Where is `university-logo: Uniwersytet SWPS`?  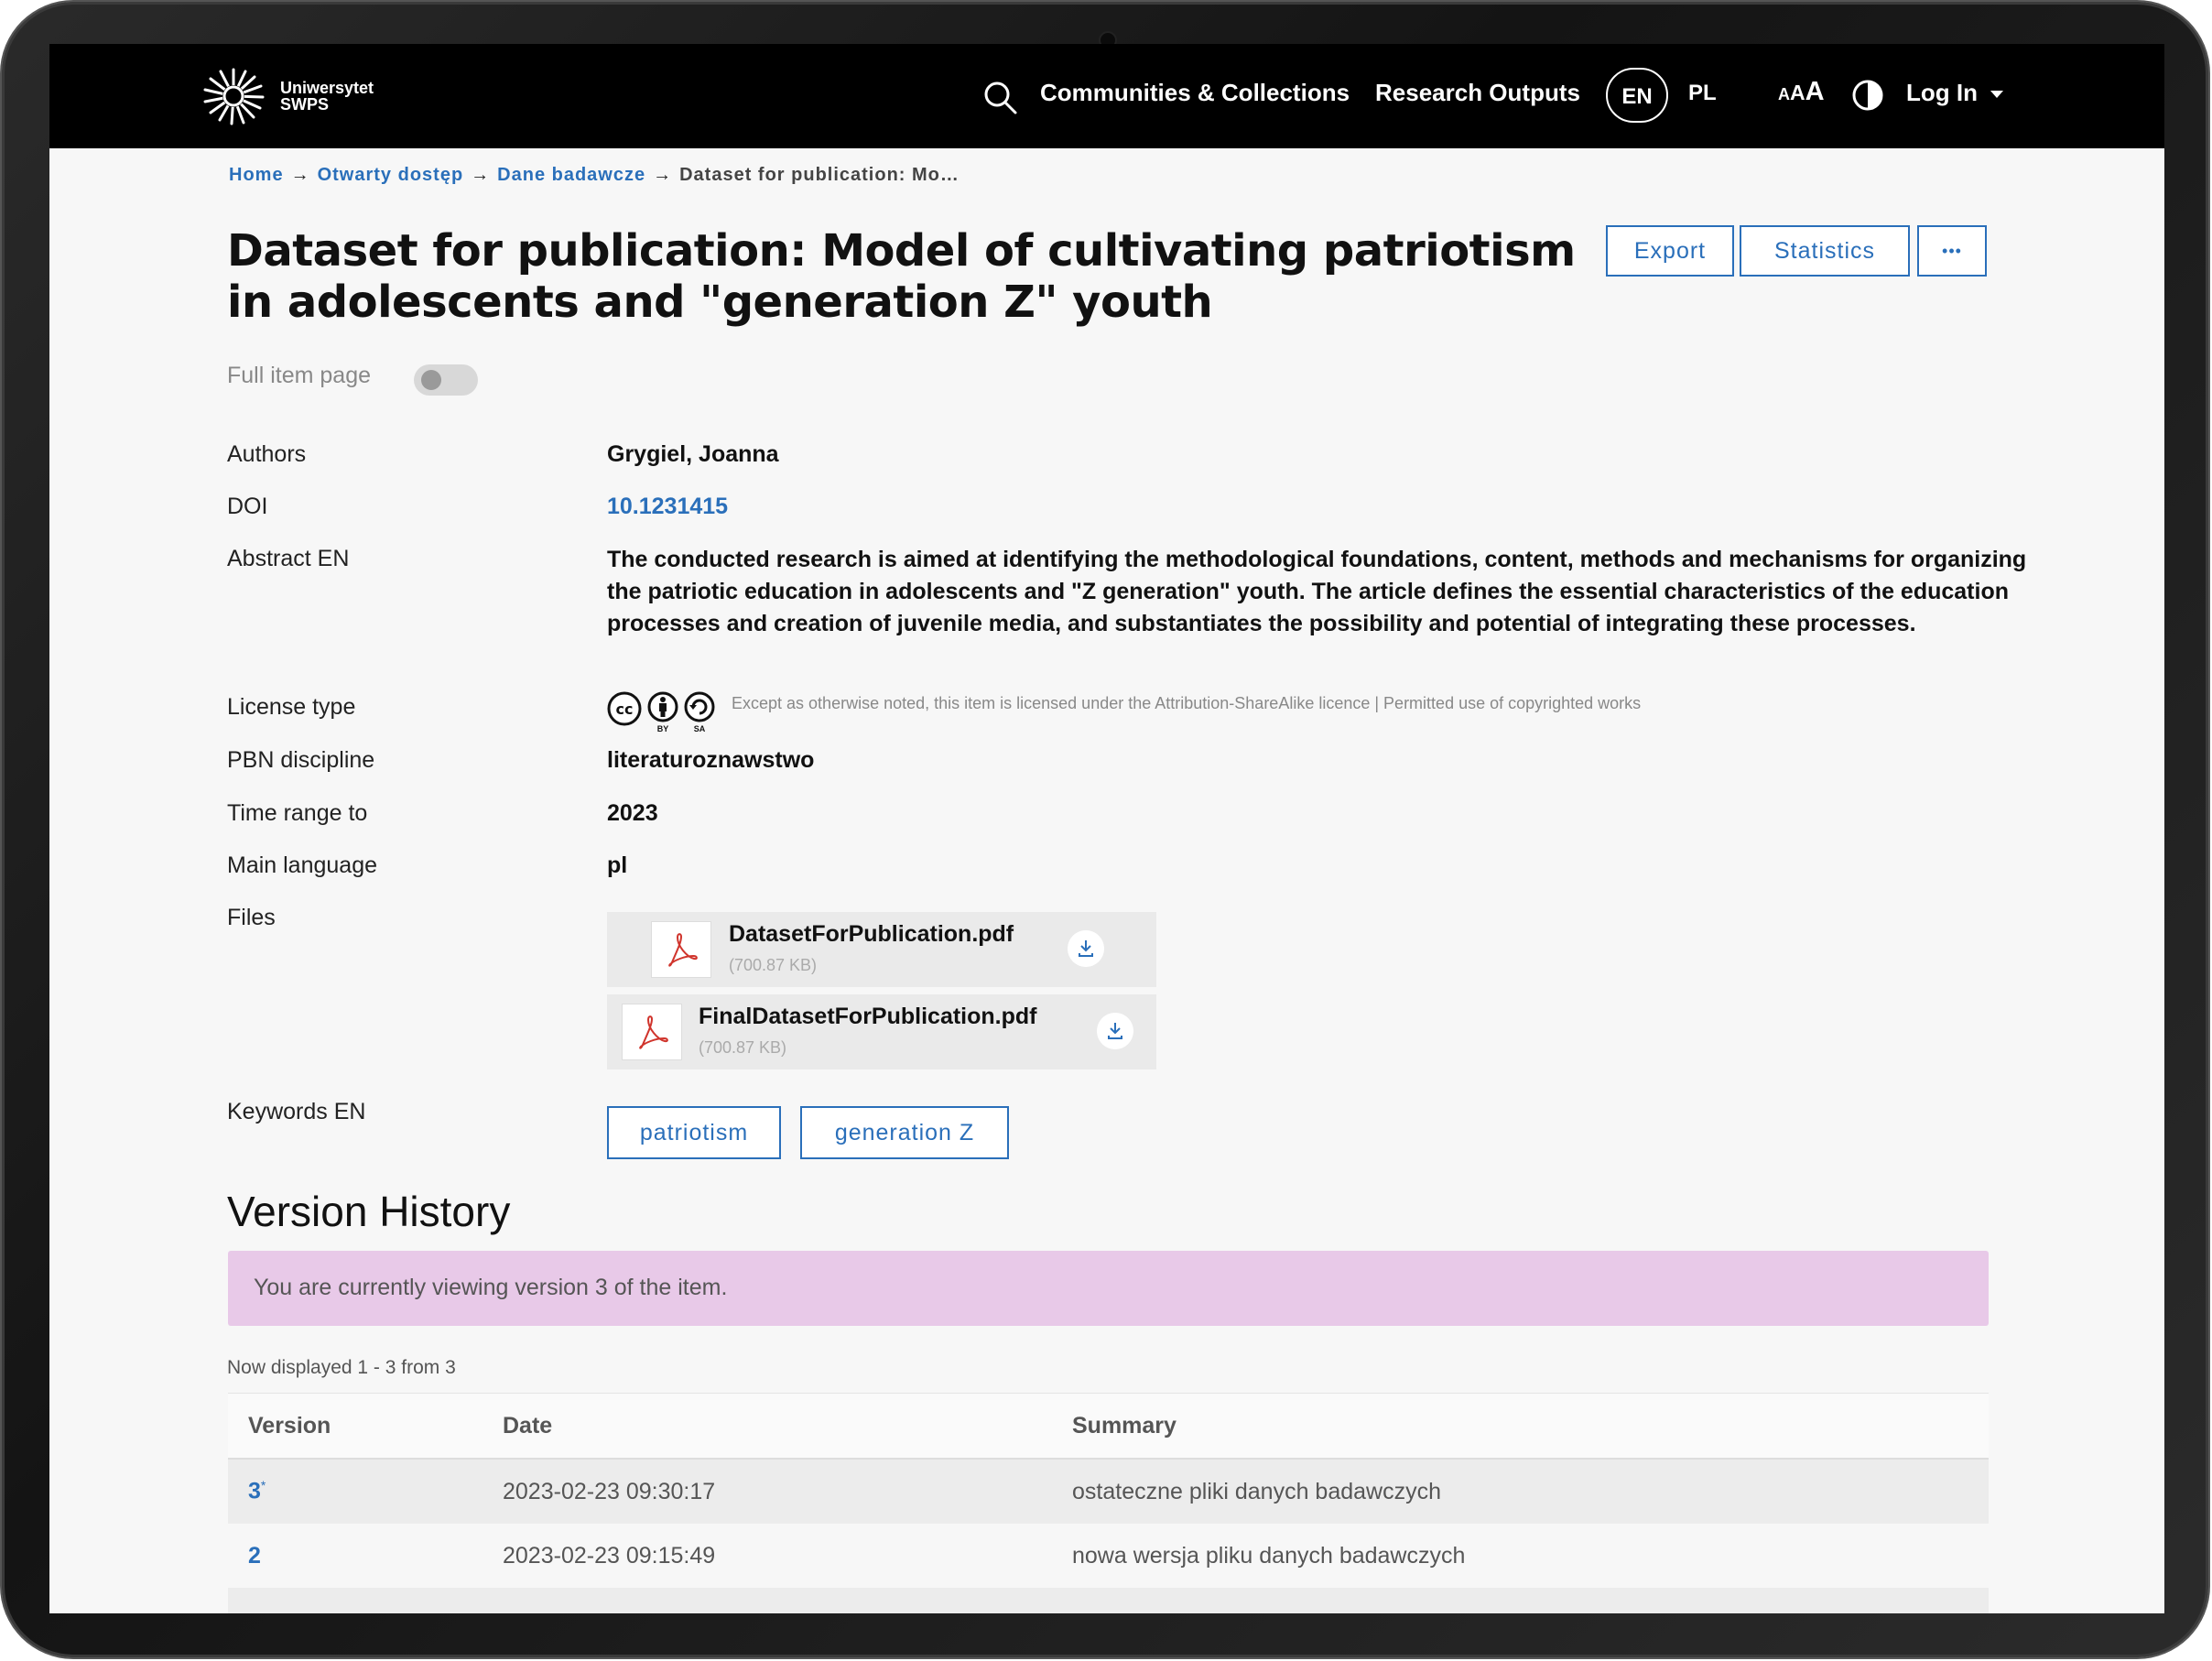
university-logo: Uniwersytet SWPS is located at coordinates (287, 96).